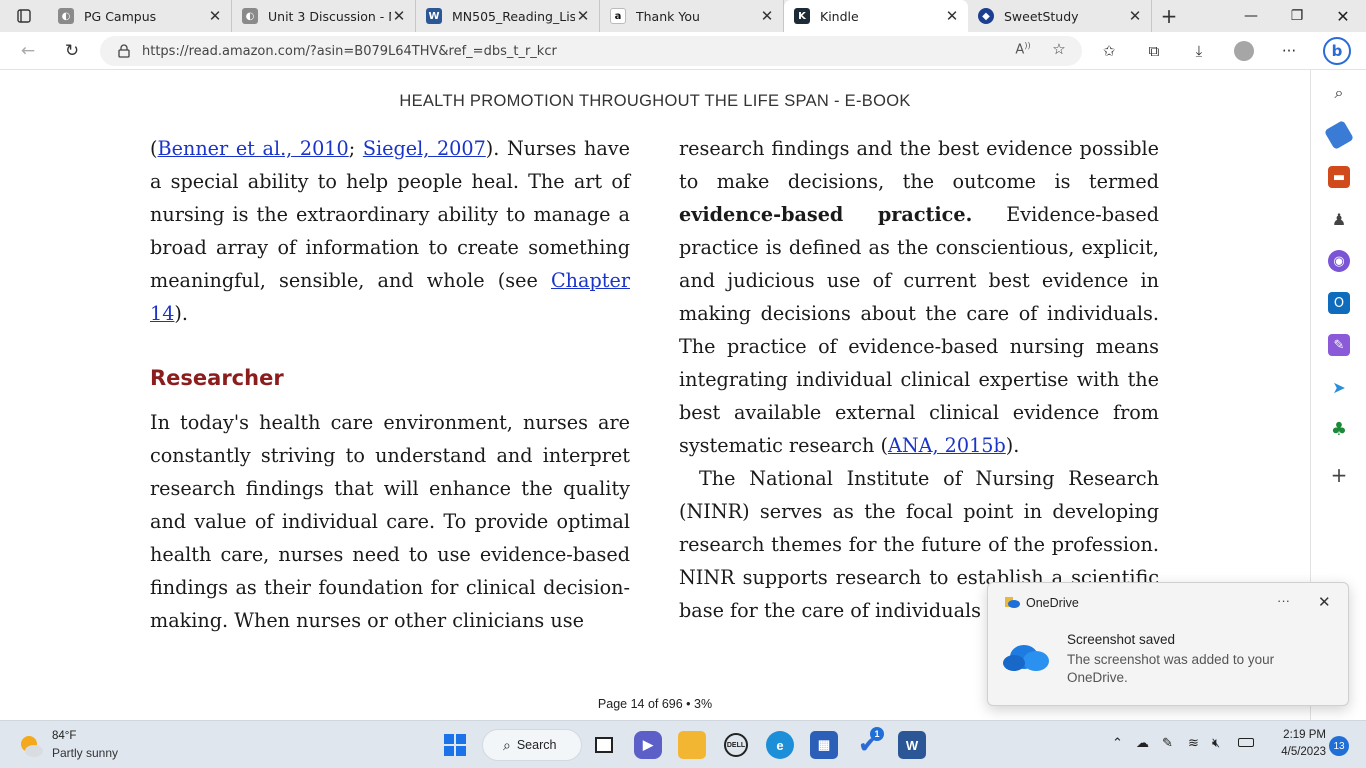  I want to click on collections-button: ⧉, so click(1154, 51).